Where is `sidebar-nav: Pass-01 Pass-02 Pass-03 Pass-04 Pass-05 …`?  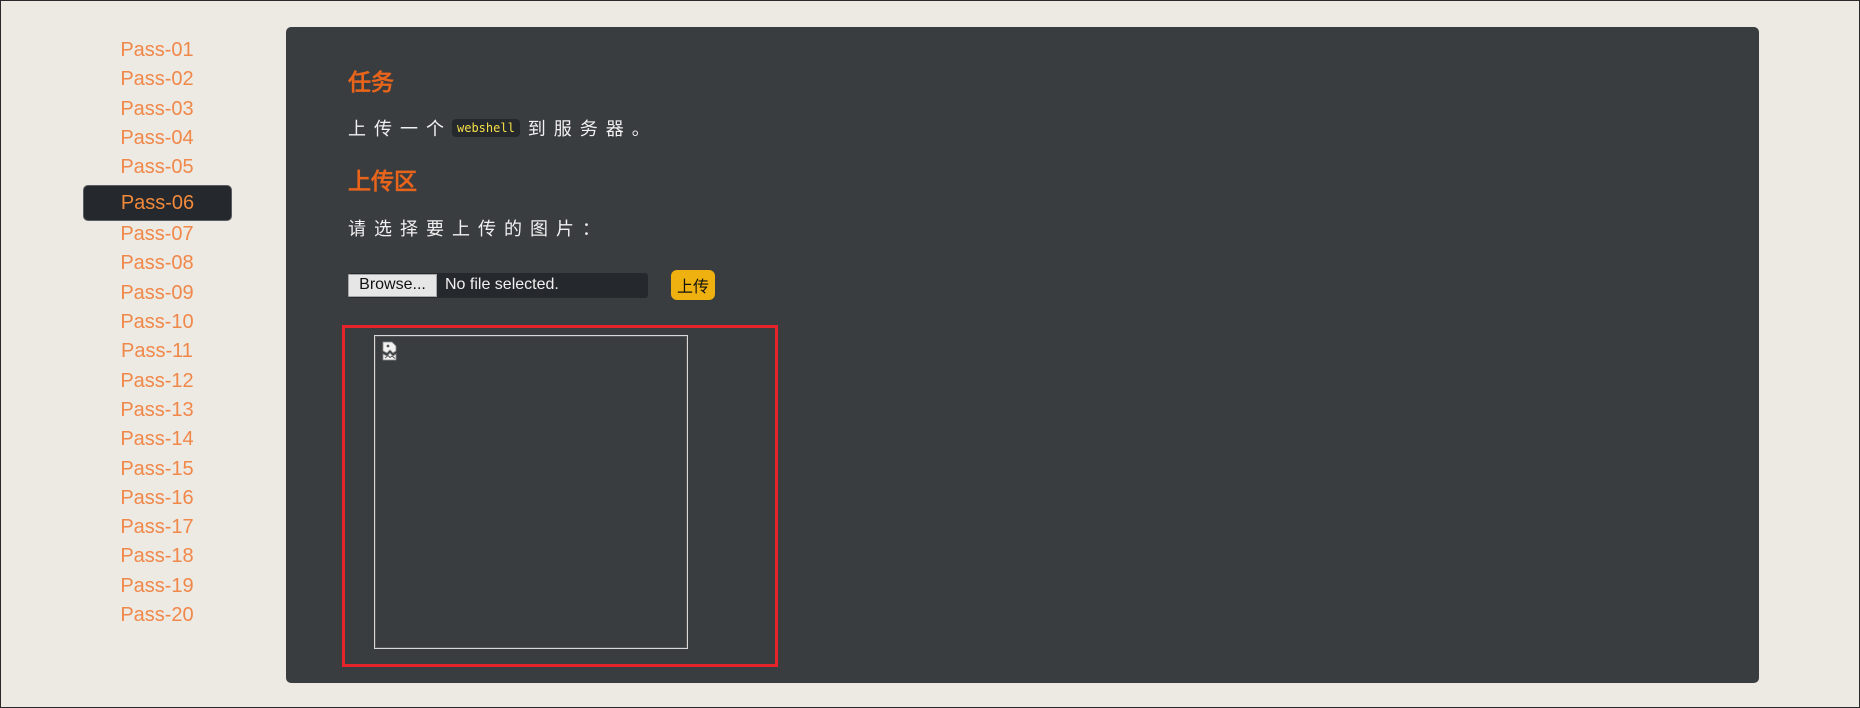
sidebar-nav: Pass-01 Pass-02 Pass-03 Pass-04 Pass-05 … is located at coordinates (158, 334).